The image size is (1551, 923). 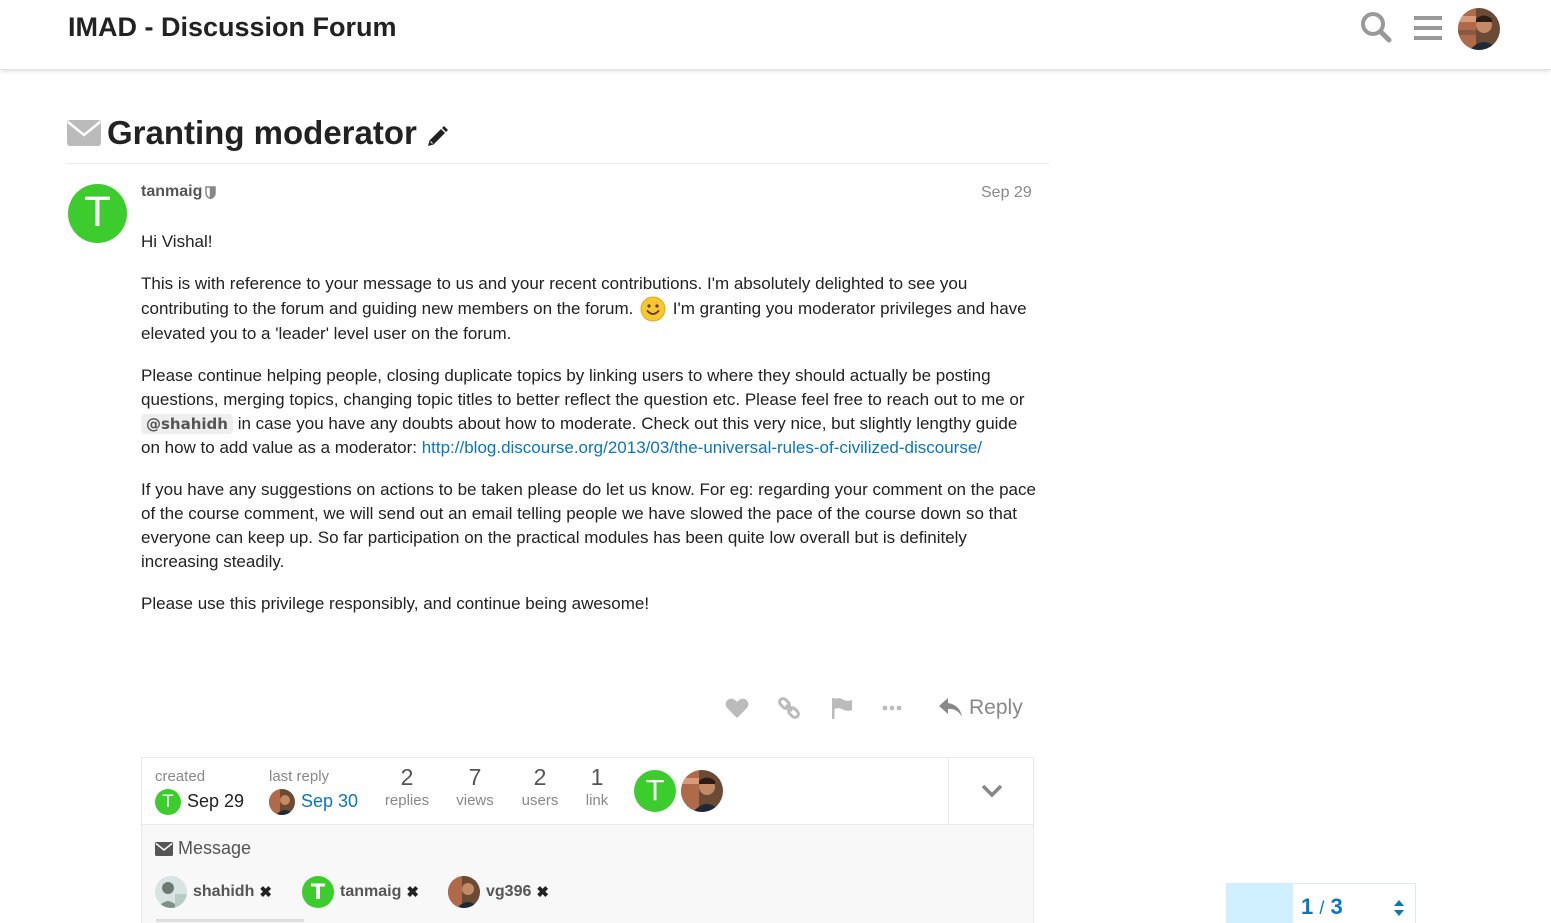 What do you see at coordinates (597, 800) in the screenshot?
I see `stat-links-label: link` at bounding box center [597, 800].